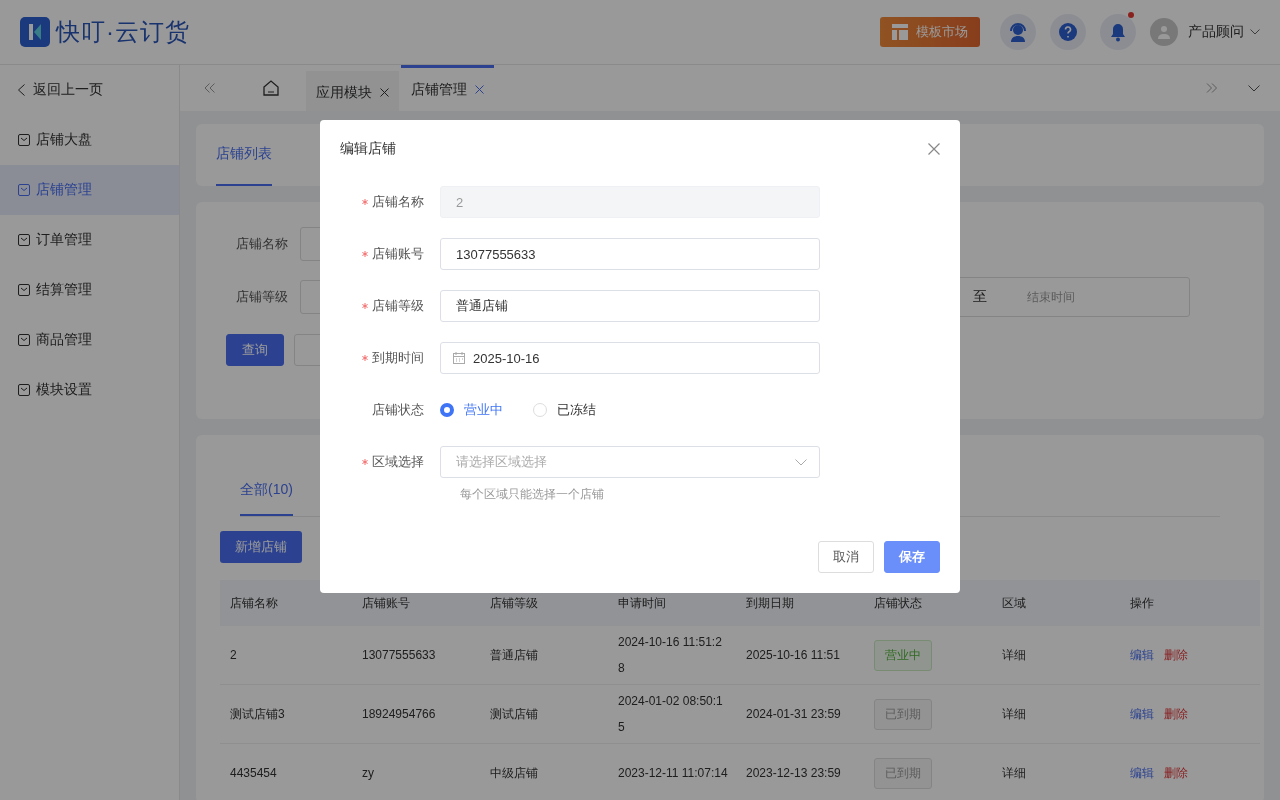 This screenshot has height=800, width=1280. What do you see at coordinates (244, 155) in the screenshot?
I see `section-tab: 店铺列表` at bounding box center [244, 155].